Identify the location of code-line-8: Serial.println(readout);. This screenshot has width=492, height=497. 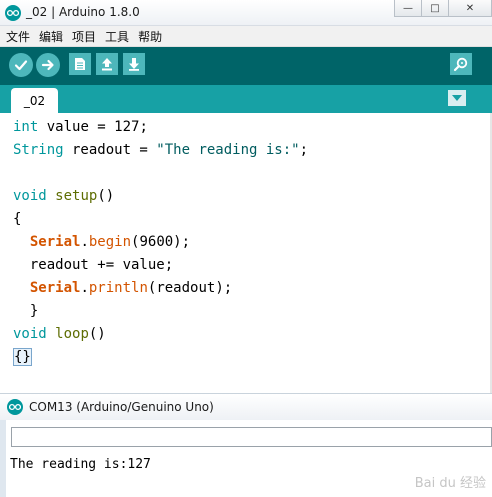
(131, 288).